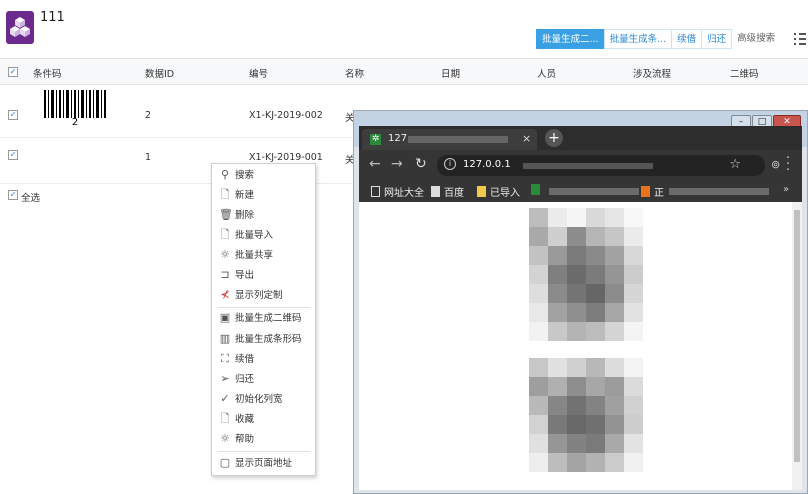 The image size is (808, 494). What do you see at coordinates (225, 462) in the screenshot?
I see `page-address-icon: ▢` at bounding box center [225, 462].